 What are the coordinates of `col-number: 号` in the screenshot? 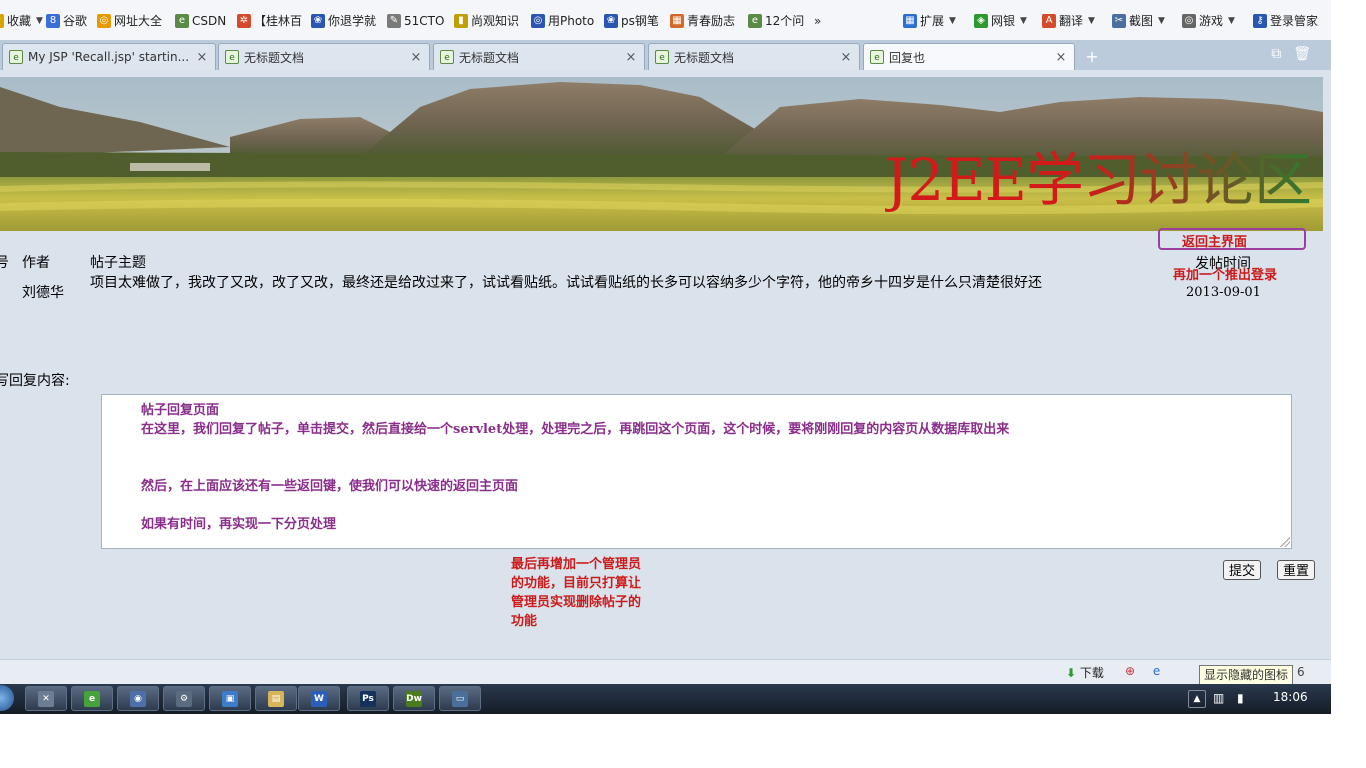 It's located at (4, 263).